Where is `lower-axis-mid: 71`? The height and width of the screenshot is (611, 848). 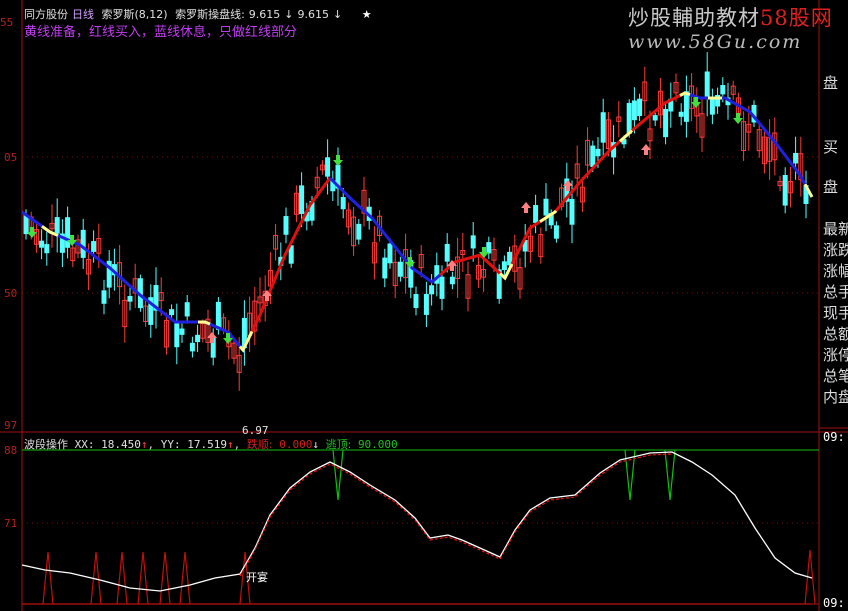
lower-axis-mid: 71 is located at coordinates (11, 523).